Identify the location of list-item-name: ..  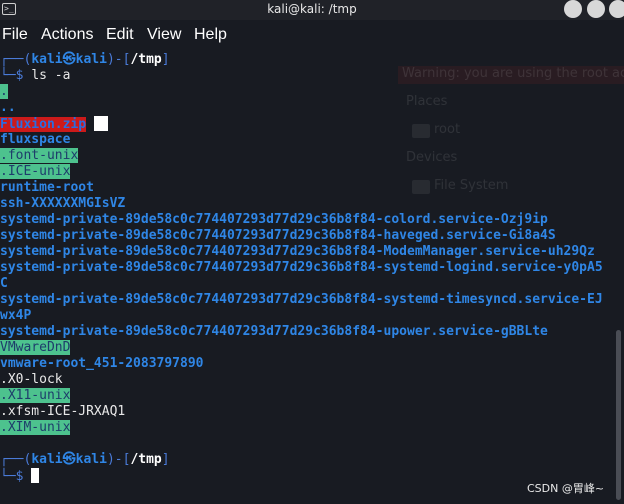
(4, 91).